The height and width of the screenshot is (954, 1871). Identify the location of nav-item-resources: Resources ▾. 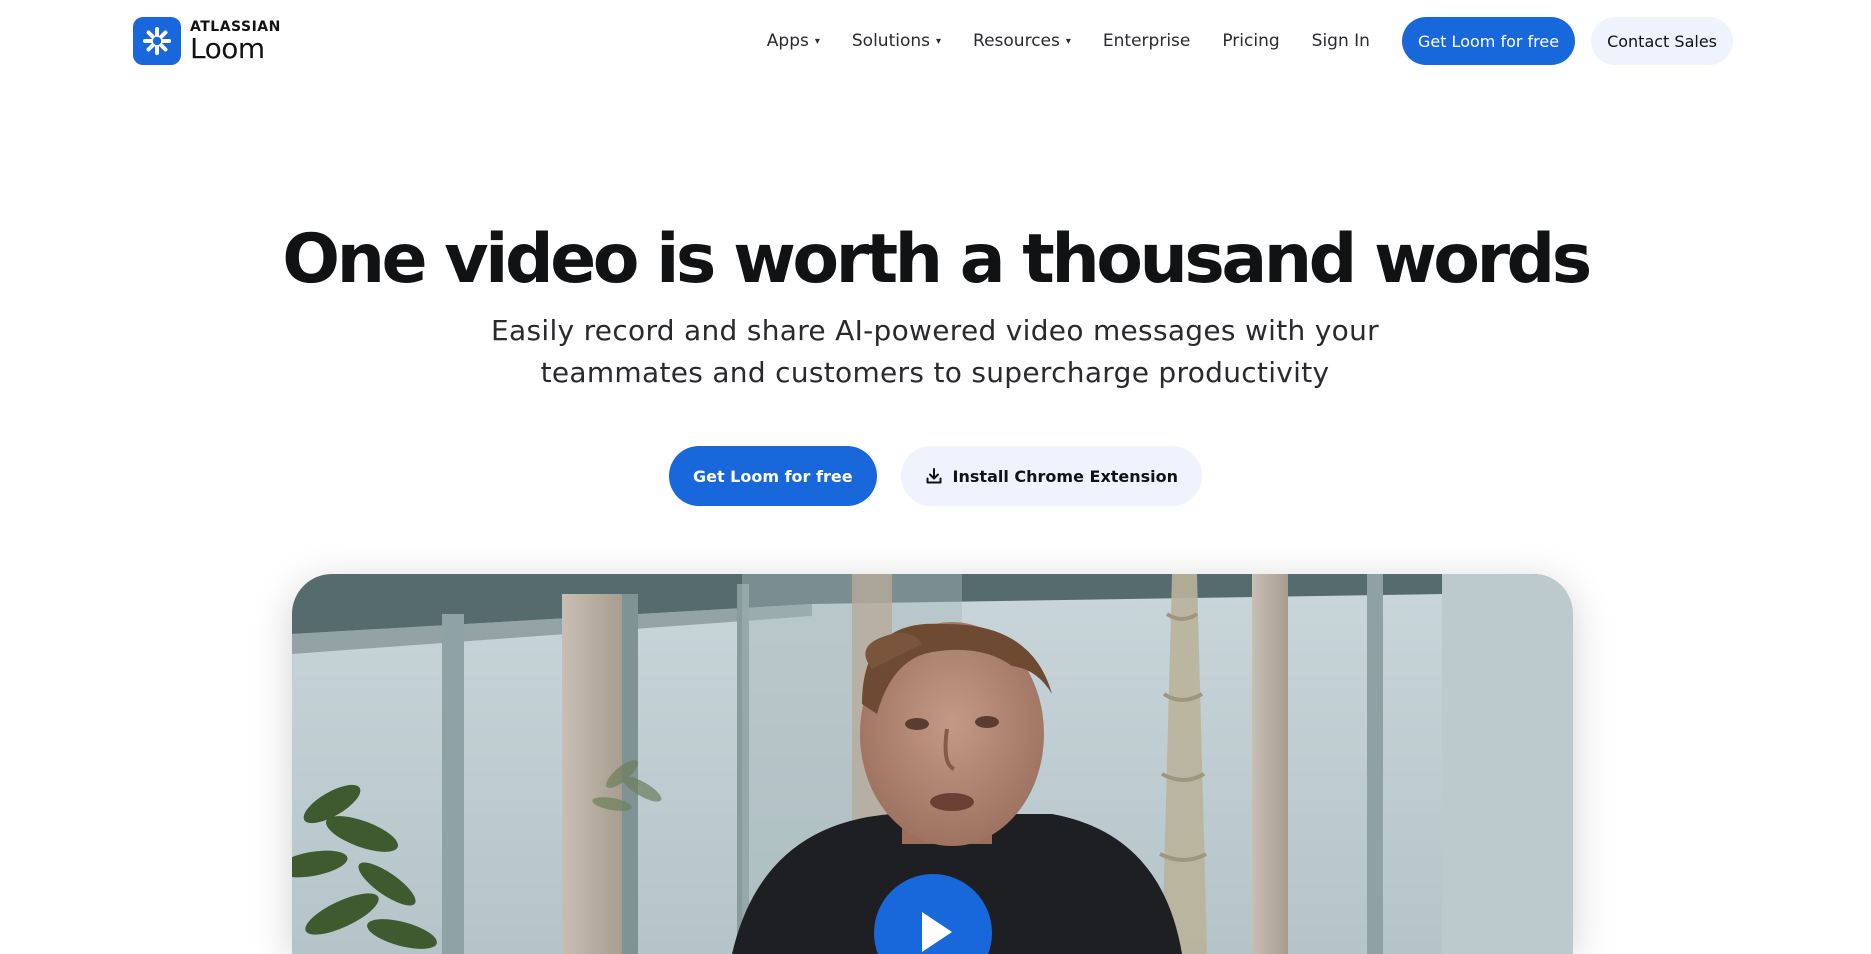
(1022, 41).